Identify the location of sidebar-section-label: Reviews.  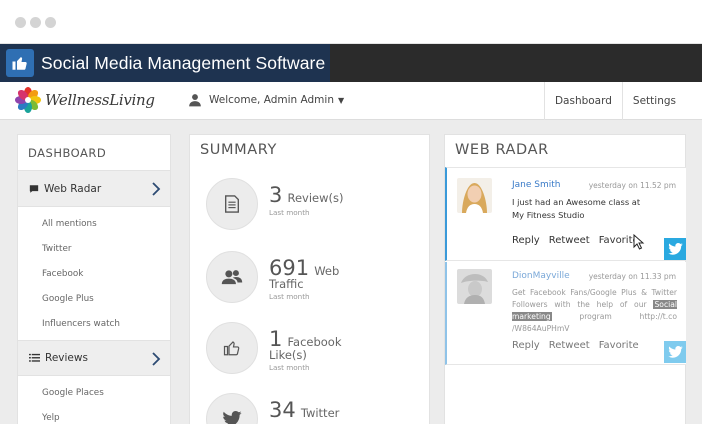
(66, 358).